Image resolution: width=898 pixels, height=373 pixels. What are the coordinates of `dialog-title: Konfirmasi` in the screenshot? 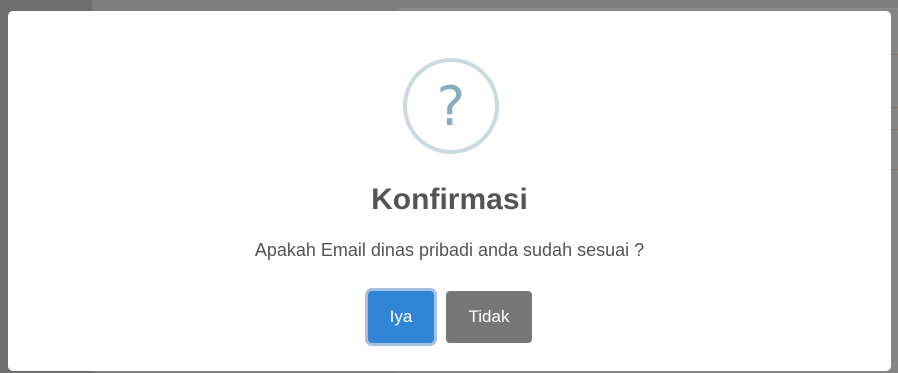 It's located at (449, 199).